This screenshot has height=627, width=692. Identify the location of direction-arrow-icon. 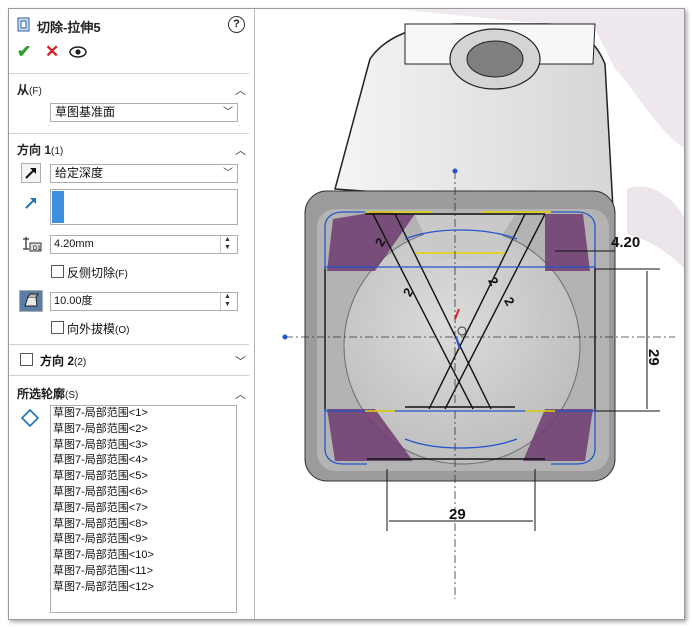
(30, 203).